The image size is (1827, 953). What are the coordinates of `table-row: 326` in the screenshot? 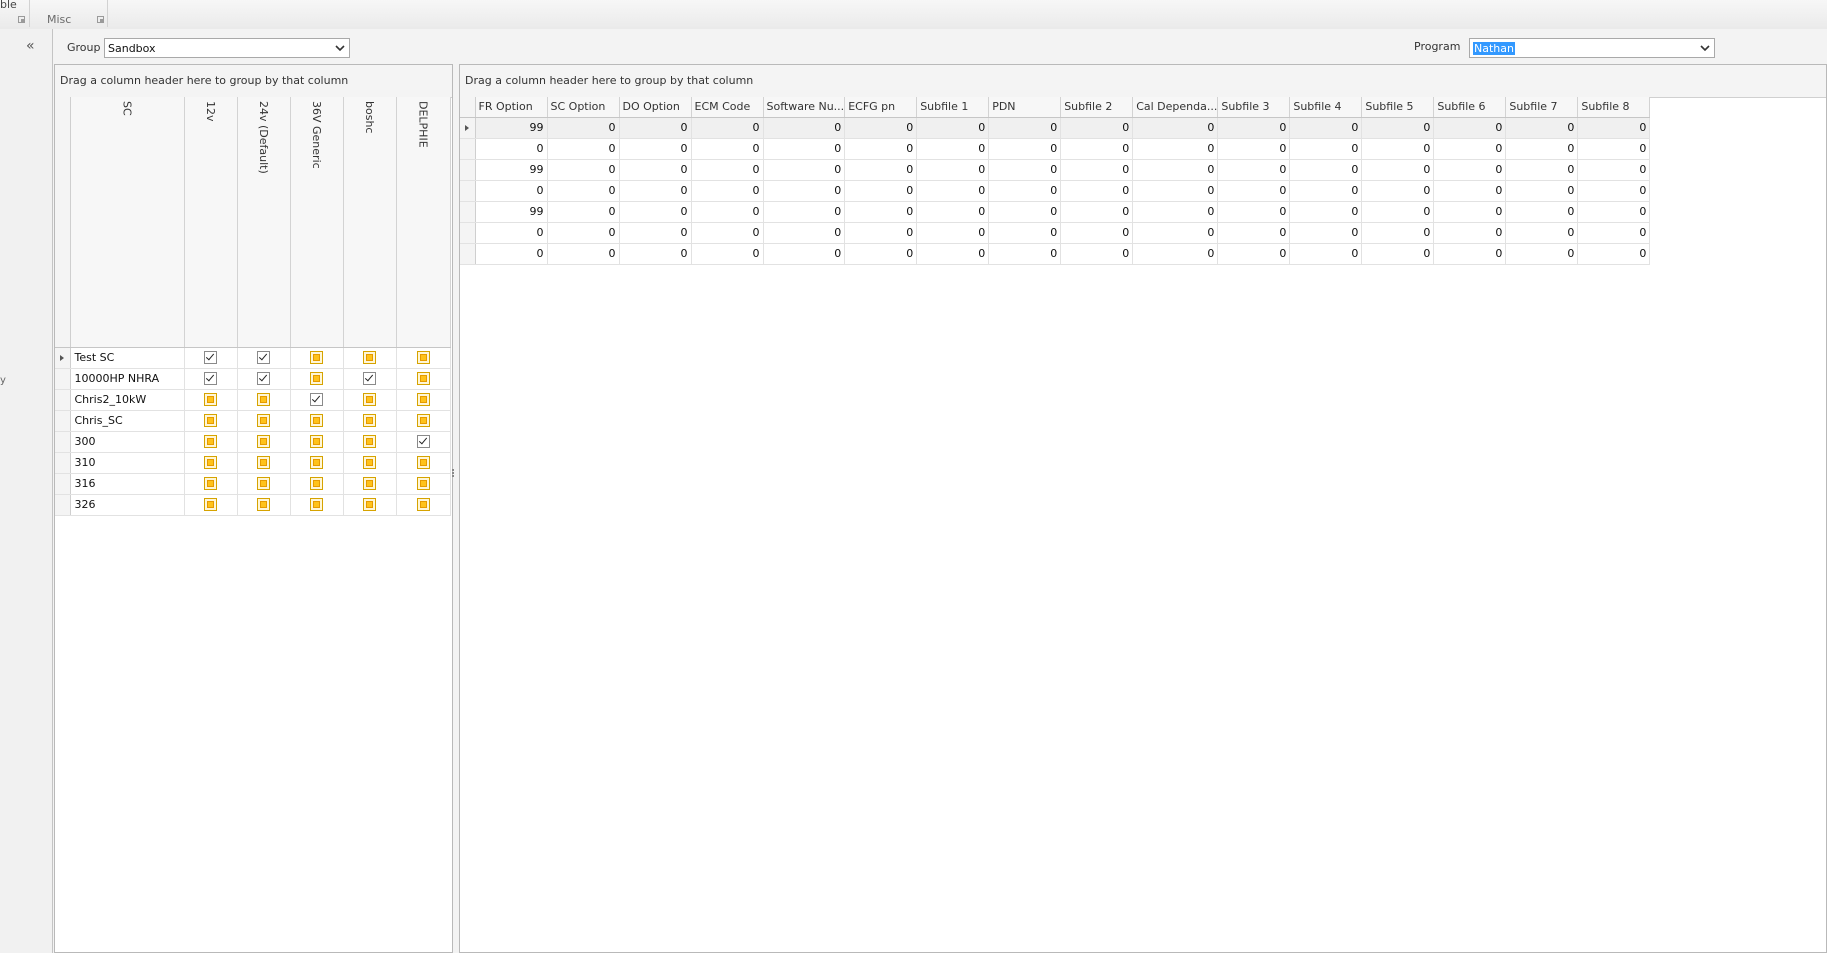 It's located at (253, 505).